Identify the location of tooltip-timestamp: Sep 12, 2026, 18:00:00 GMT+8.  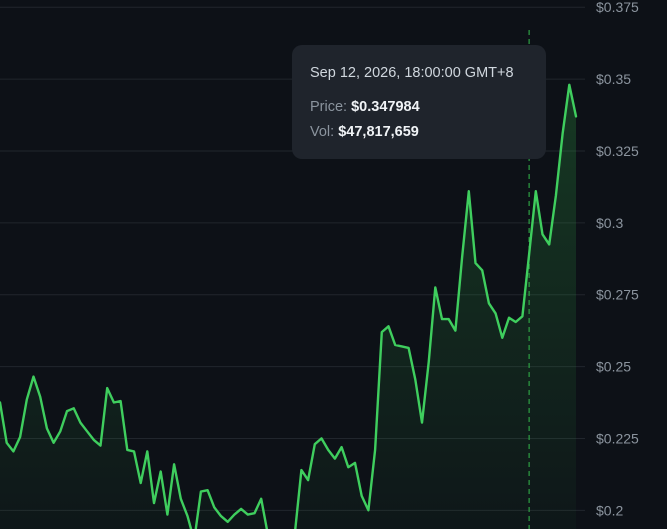
(412, 73).